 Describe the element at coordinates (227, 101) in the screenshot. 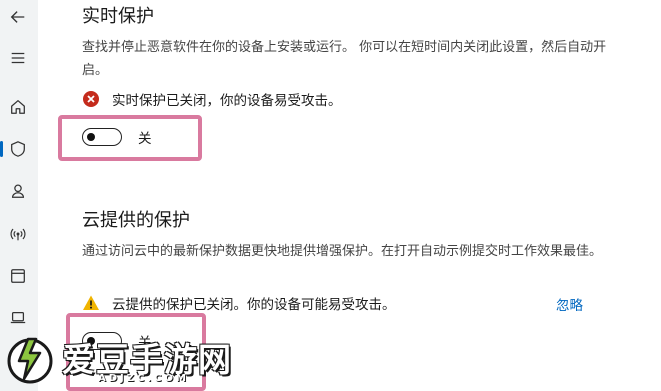

I see `realtime-status-text: 实时保护已关闭，你的设备易受攻击。` at that location.